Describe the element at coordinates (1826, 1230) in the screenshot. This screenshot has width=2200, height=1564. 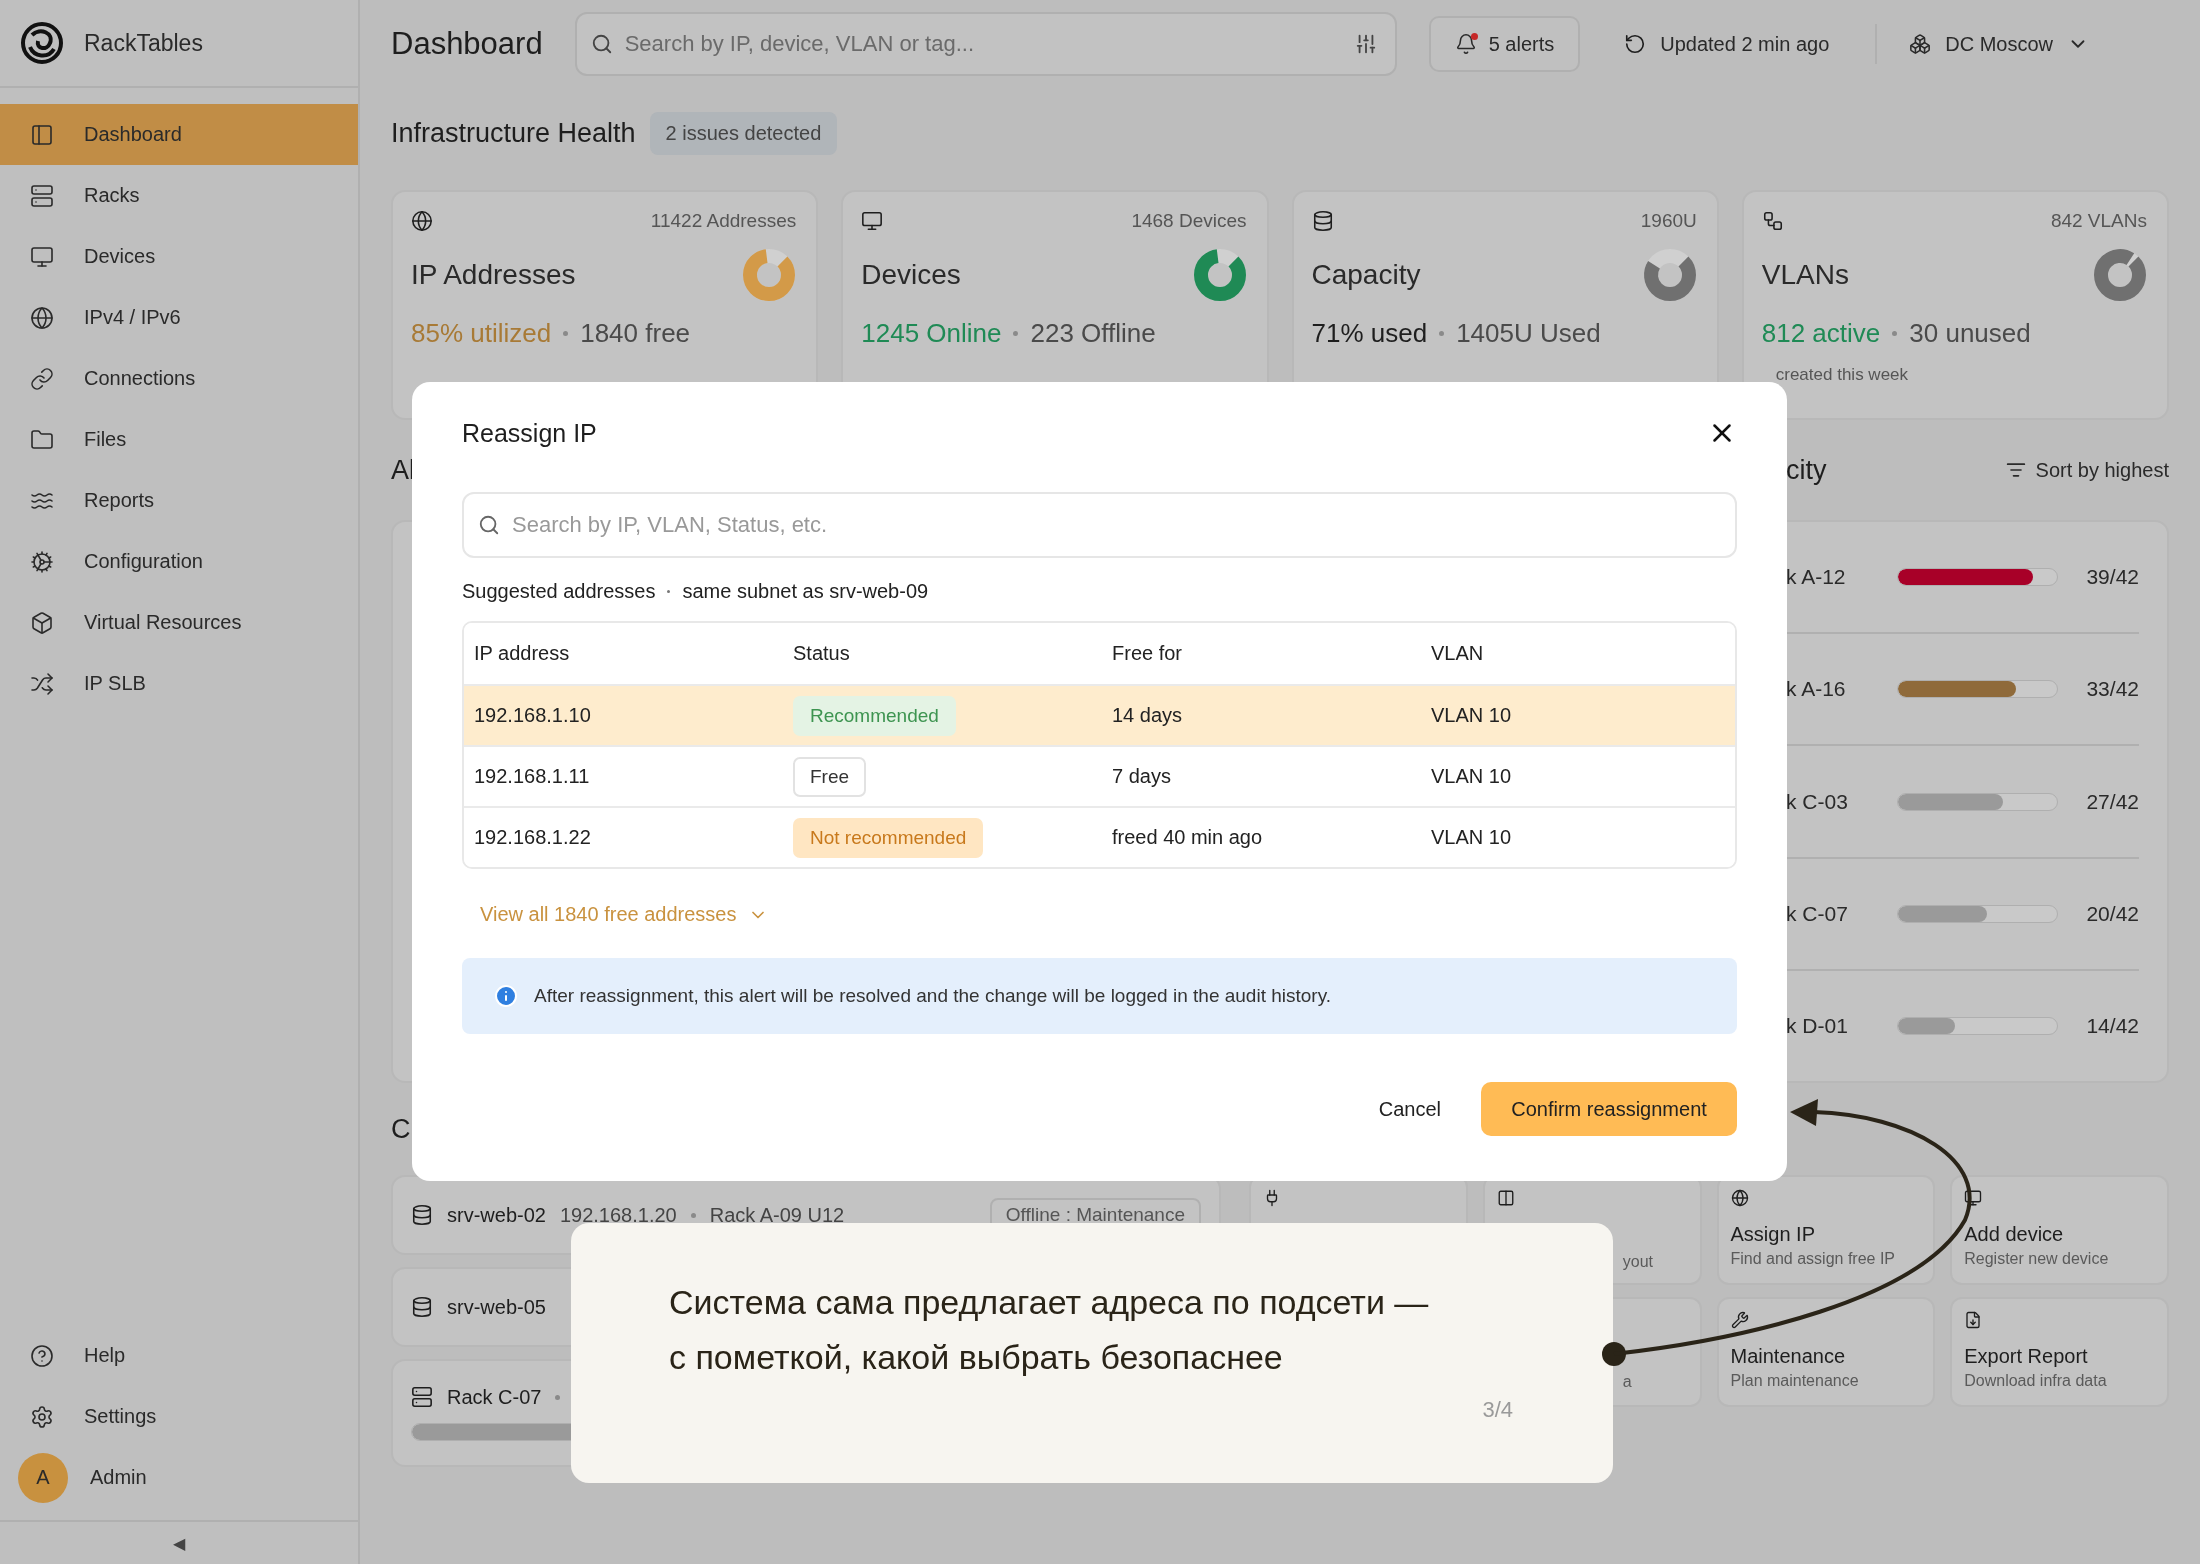
I see `quick-action-card: Assign IP Find and assign free IP` at that location.